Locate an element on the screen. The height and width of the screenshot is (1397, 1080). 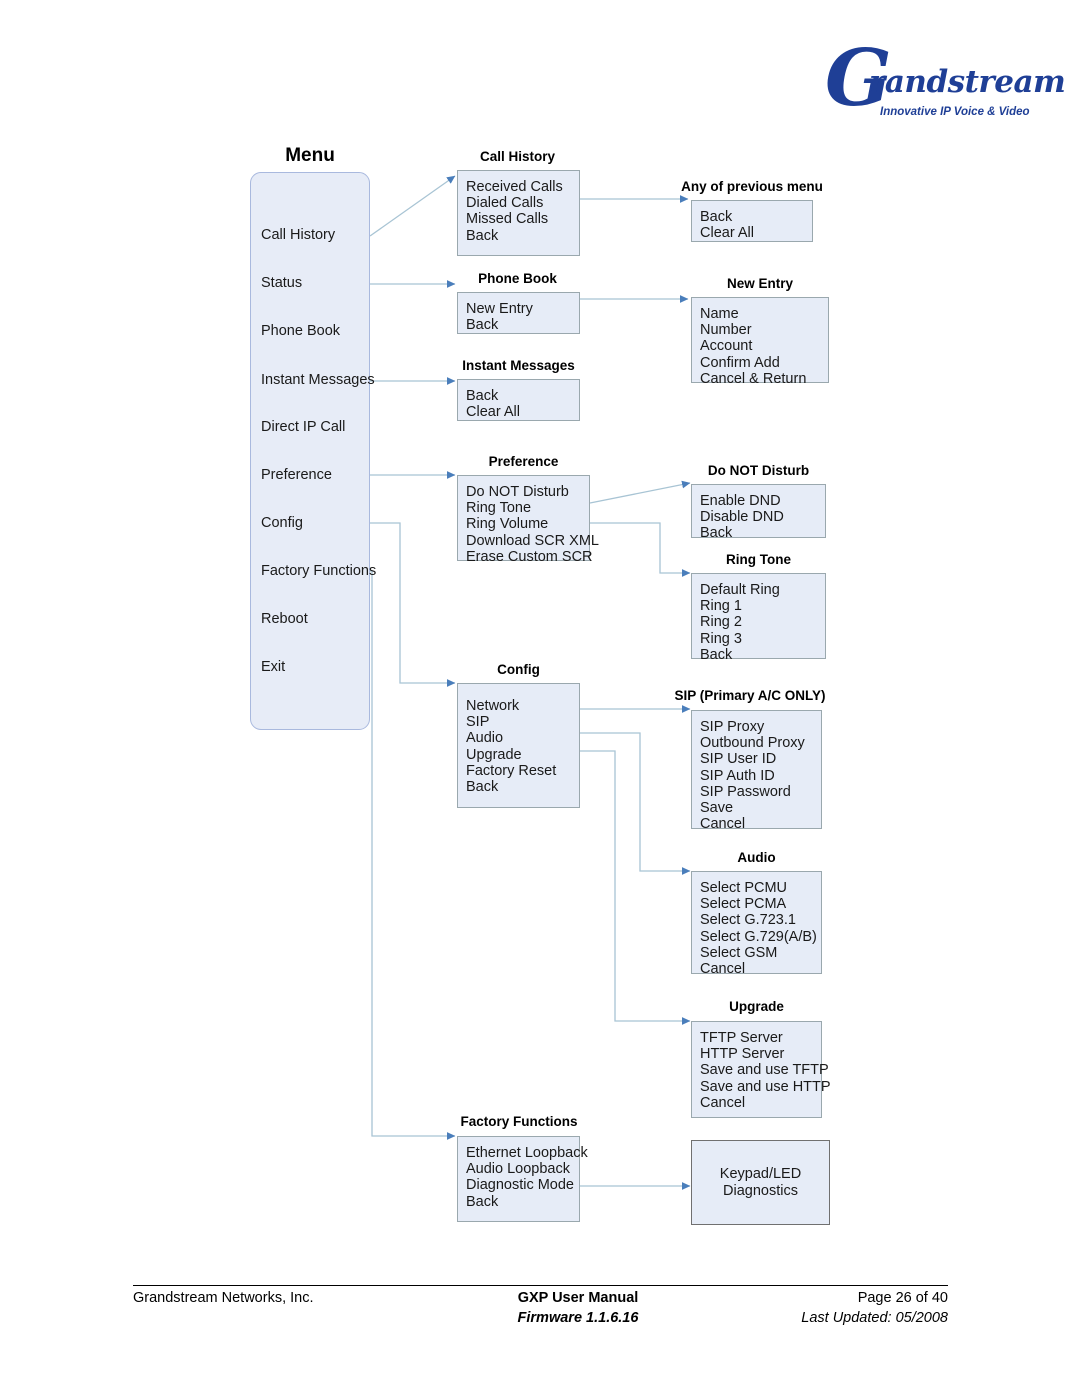
list-item: Dialed Calls is located at coordinates (522, 203).